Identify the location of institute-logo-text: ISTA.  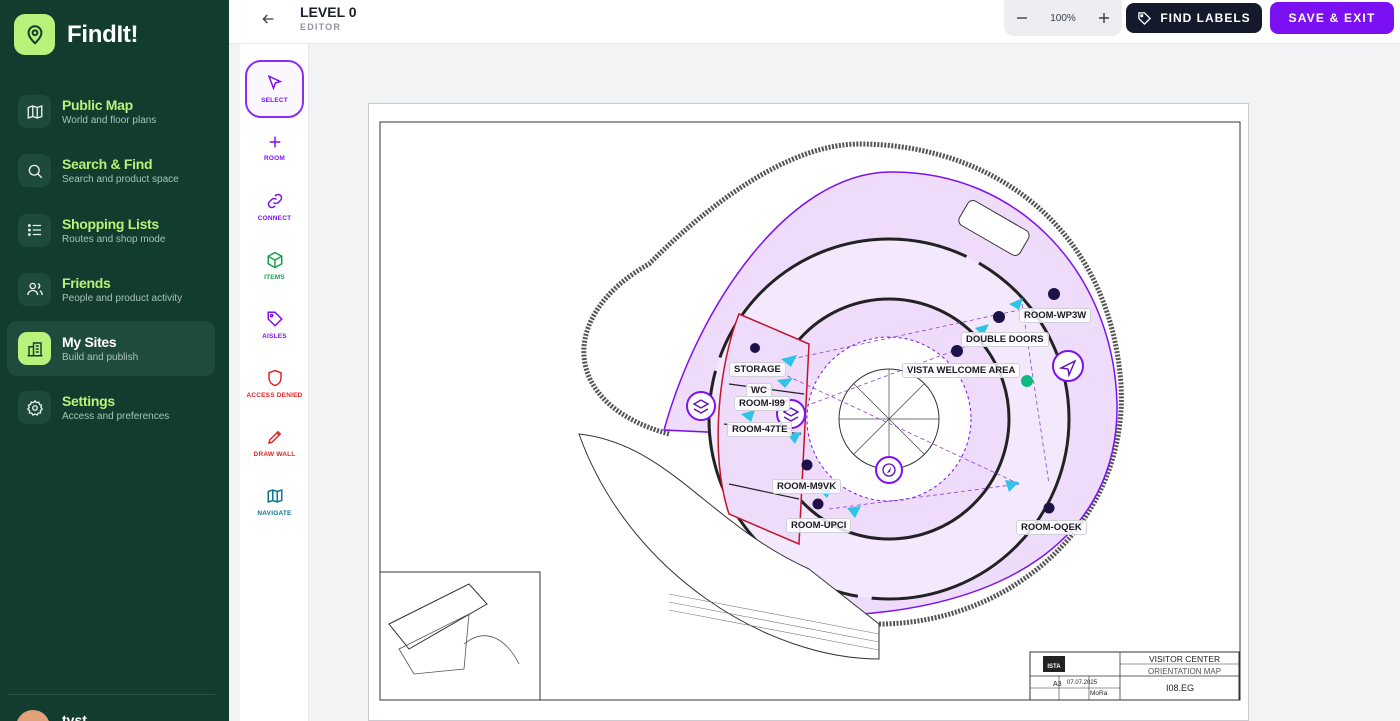
(1054, 667).